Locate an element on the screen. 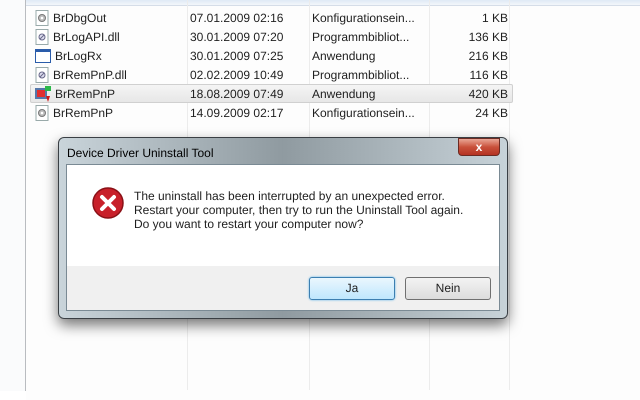 This screenshot has height=400, width=640. error-message-line: Do you want to restart your computer now? is located at coordinates (249, 224).